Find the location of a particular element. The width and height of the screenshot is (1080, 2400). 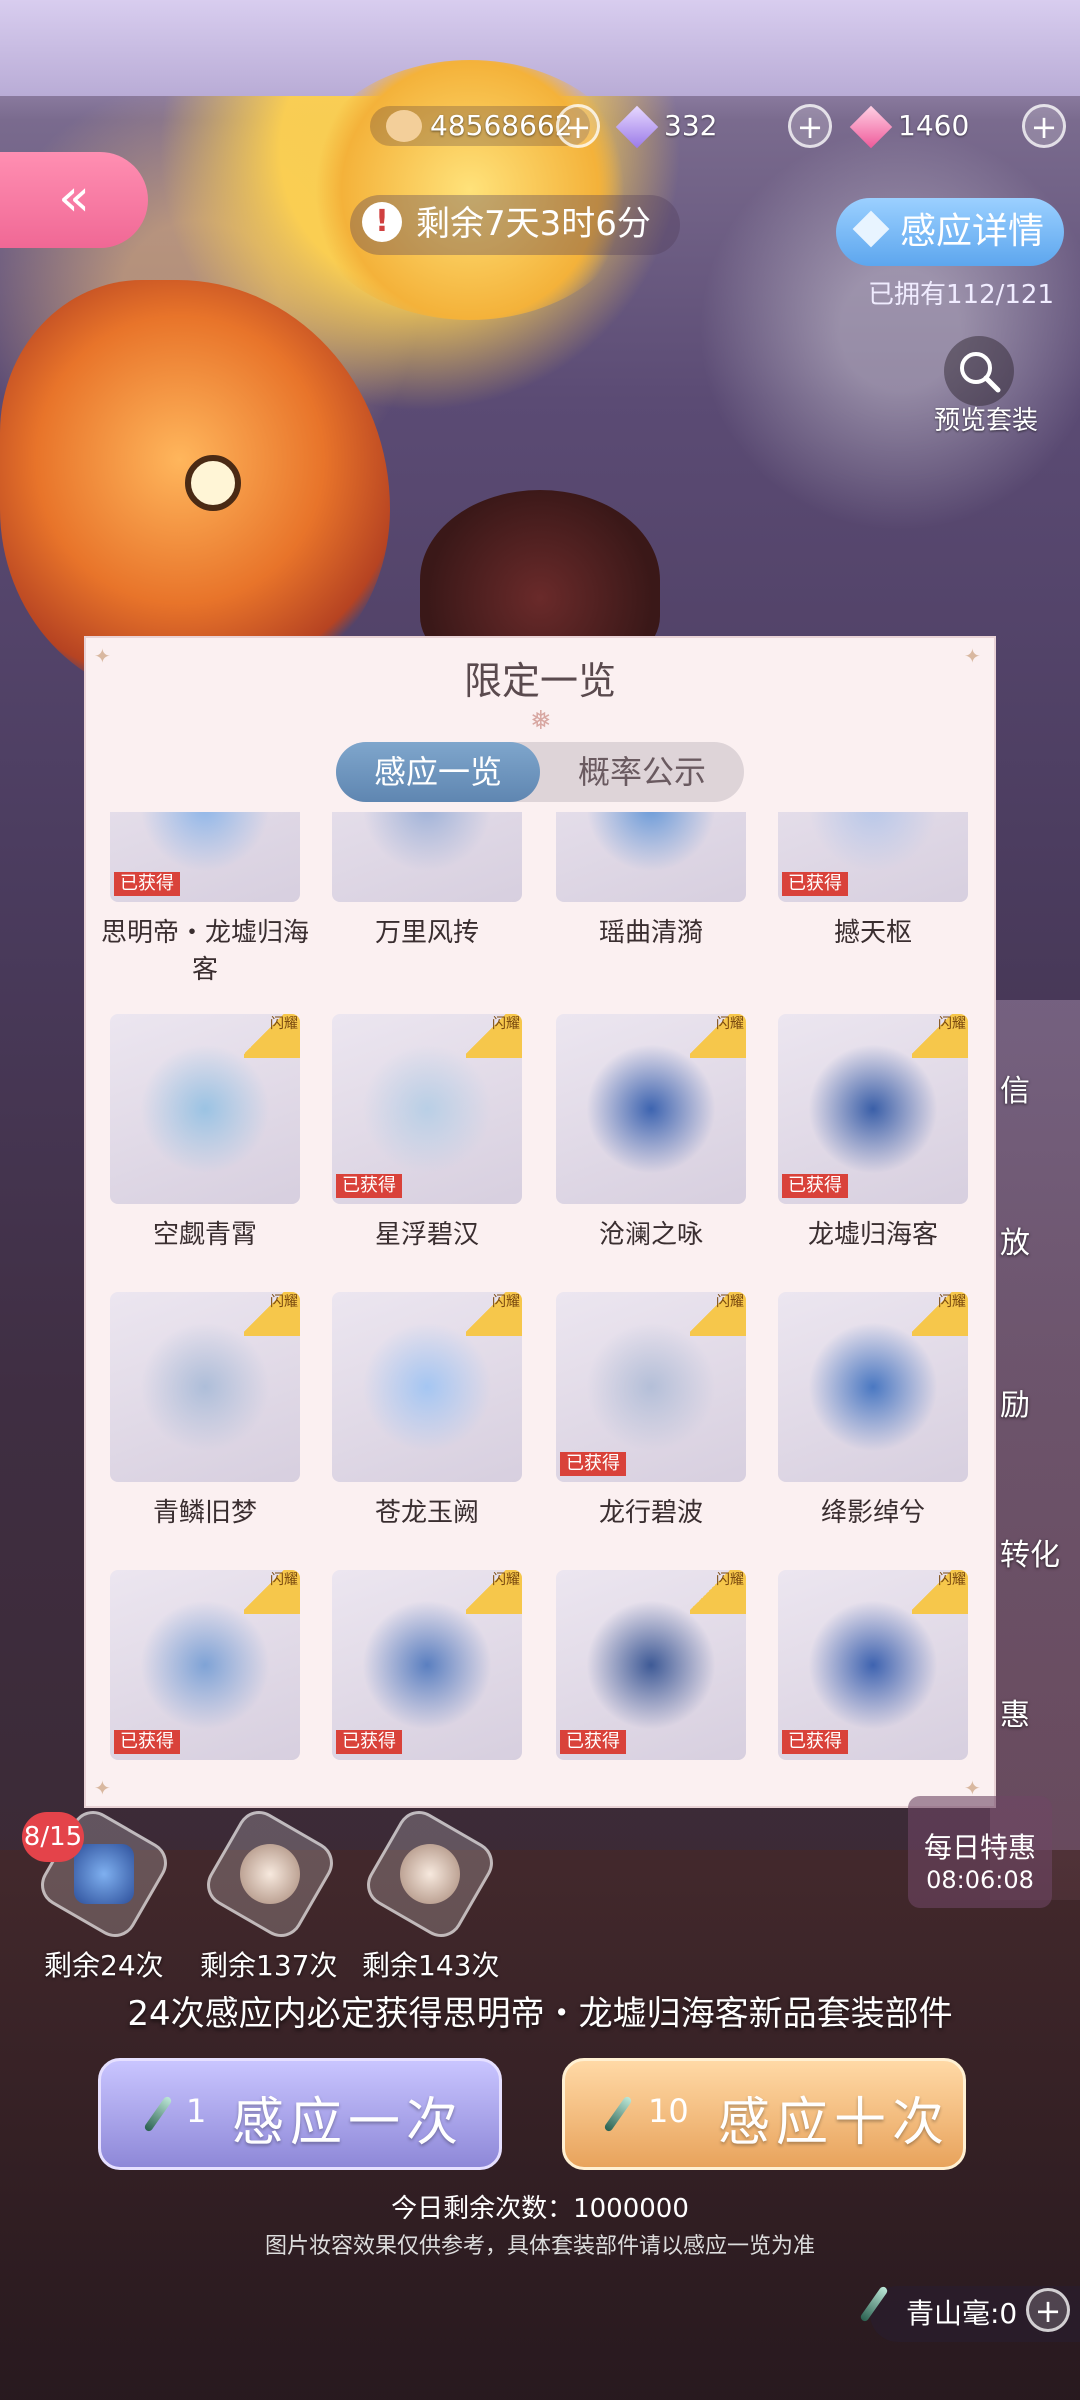

draw-ten-count: 10 is located at coordinates (668, 2111).